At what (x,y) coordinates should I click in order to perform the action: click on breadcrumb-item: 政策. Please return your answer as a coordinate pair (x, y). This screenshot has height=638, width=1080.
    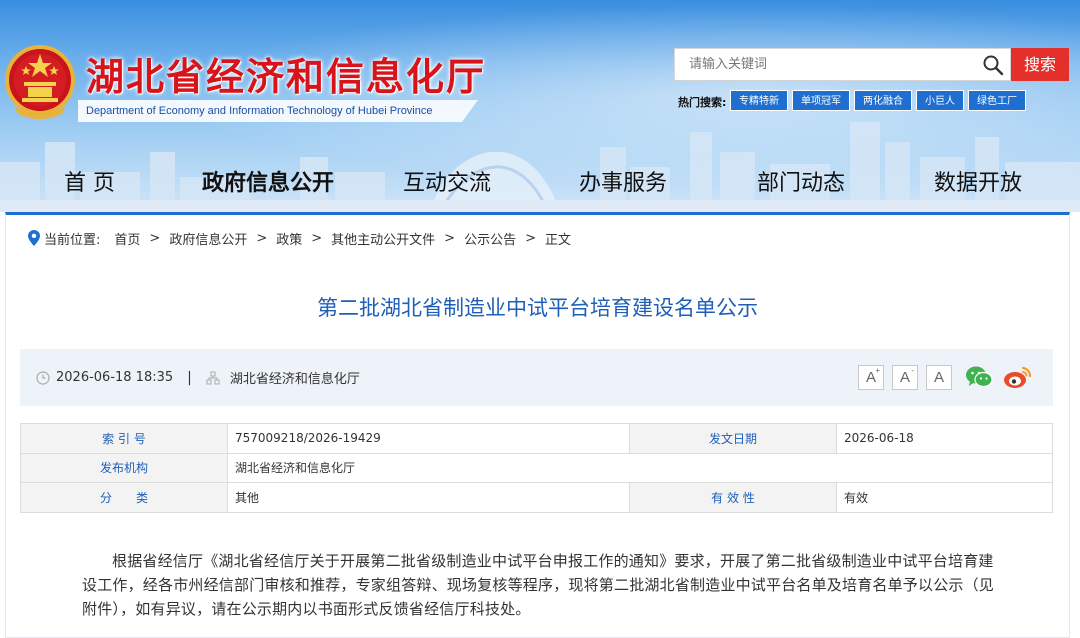
    Looking at the image, I should click on (289, 238).